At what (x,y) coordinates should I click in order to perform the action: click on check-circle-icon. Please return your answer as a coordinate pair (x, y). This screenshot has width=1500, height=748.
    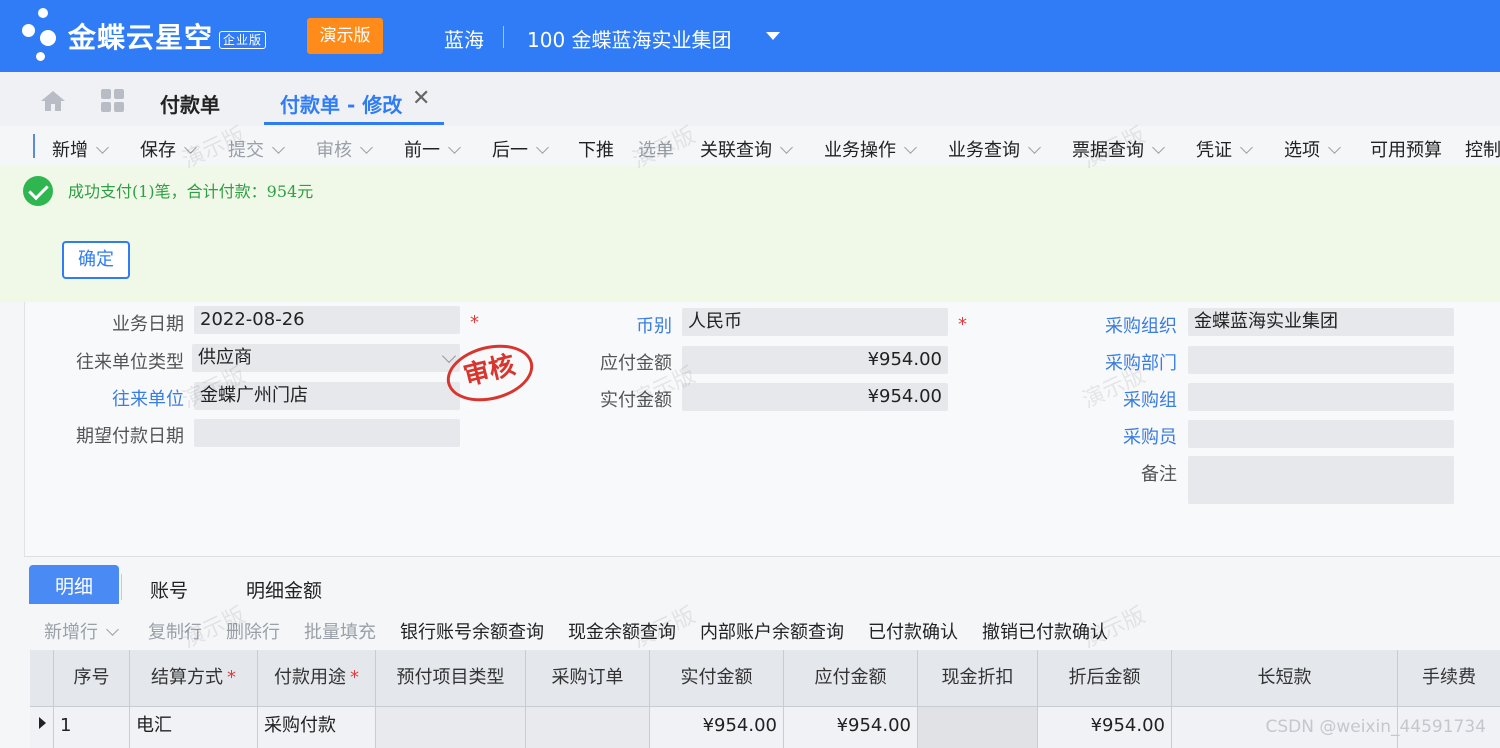
    Looking at the image, I should click on (38, 191).